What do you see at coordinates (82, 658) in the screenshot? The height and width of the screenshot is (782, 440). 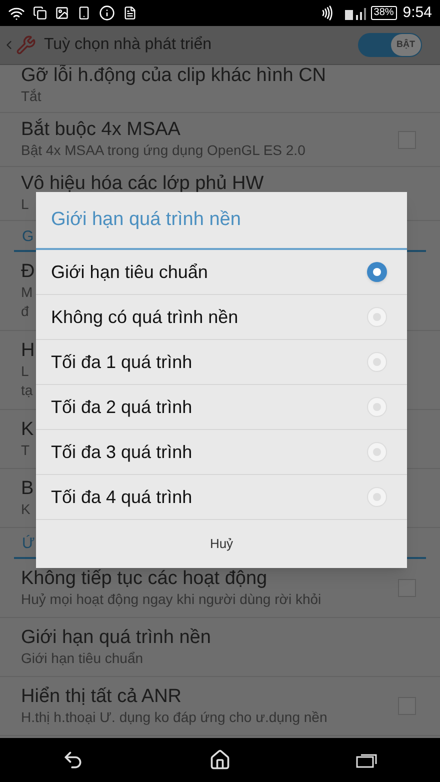 I see `setting-summary: Giới hạn tiêu chuẩn` at bounding box center [82, 658].